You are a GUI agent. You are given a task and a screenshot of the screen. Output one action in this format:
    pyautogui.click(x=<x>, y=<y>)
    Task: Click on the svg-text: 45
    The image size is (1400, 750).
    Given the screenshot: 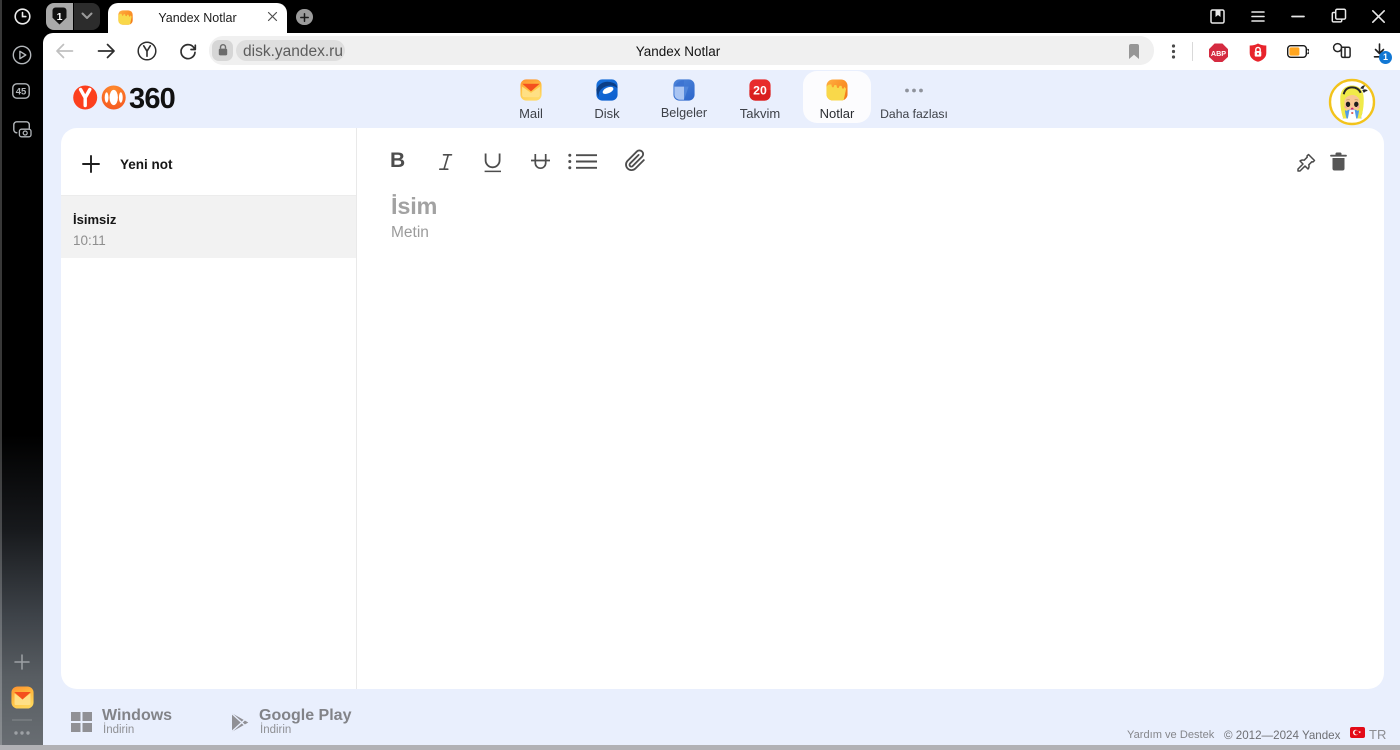 What is the action you would take?
    pyautogui.click(x=21, y=92)
    